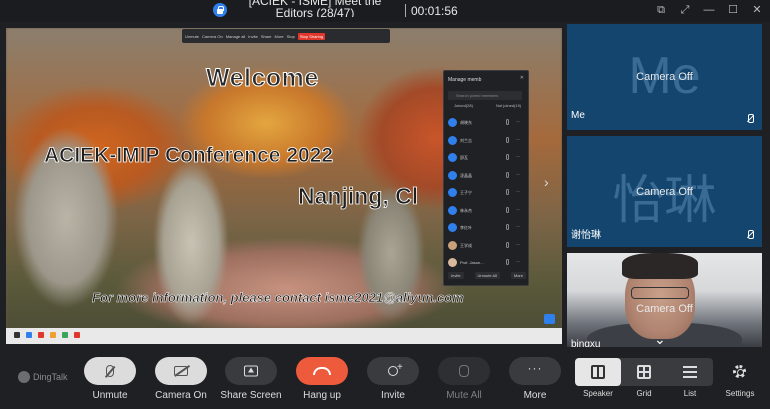  I want to click on hang-up-button: Hang up, so click(322, 380).